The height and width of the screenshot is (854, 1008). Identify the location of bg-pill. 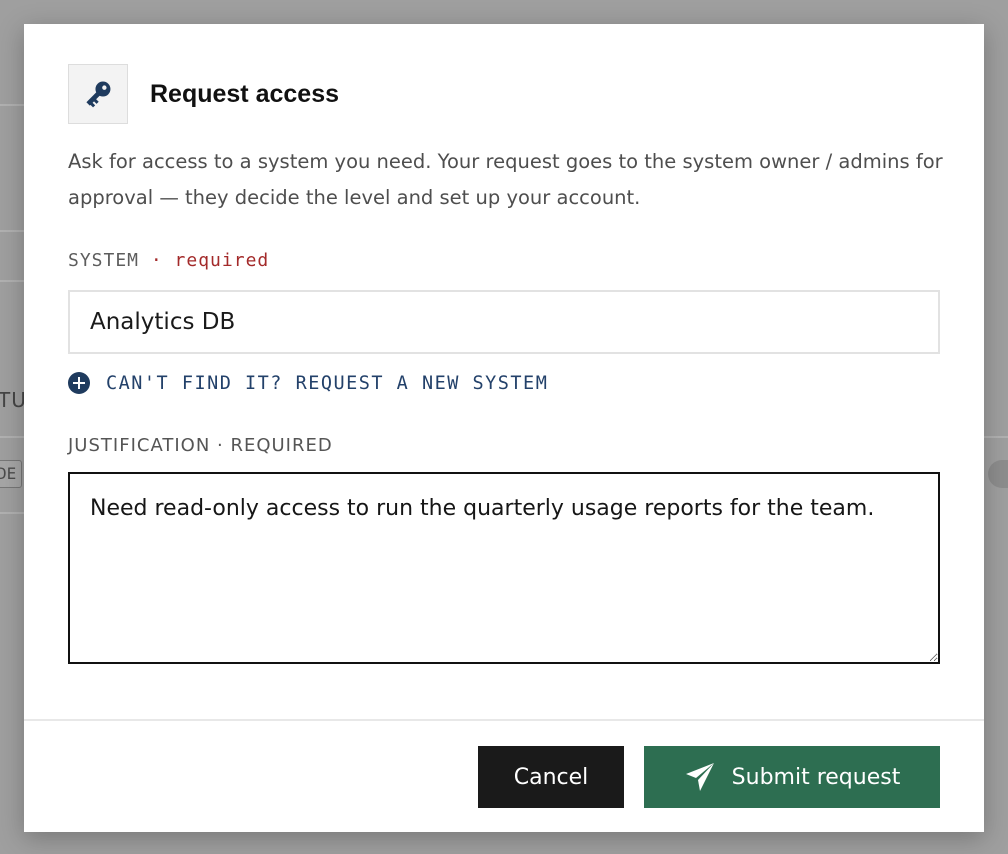
(998, 474).